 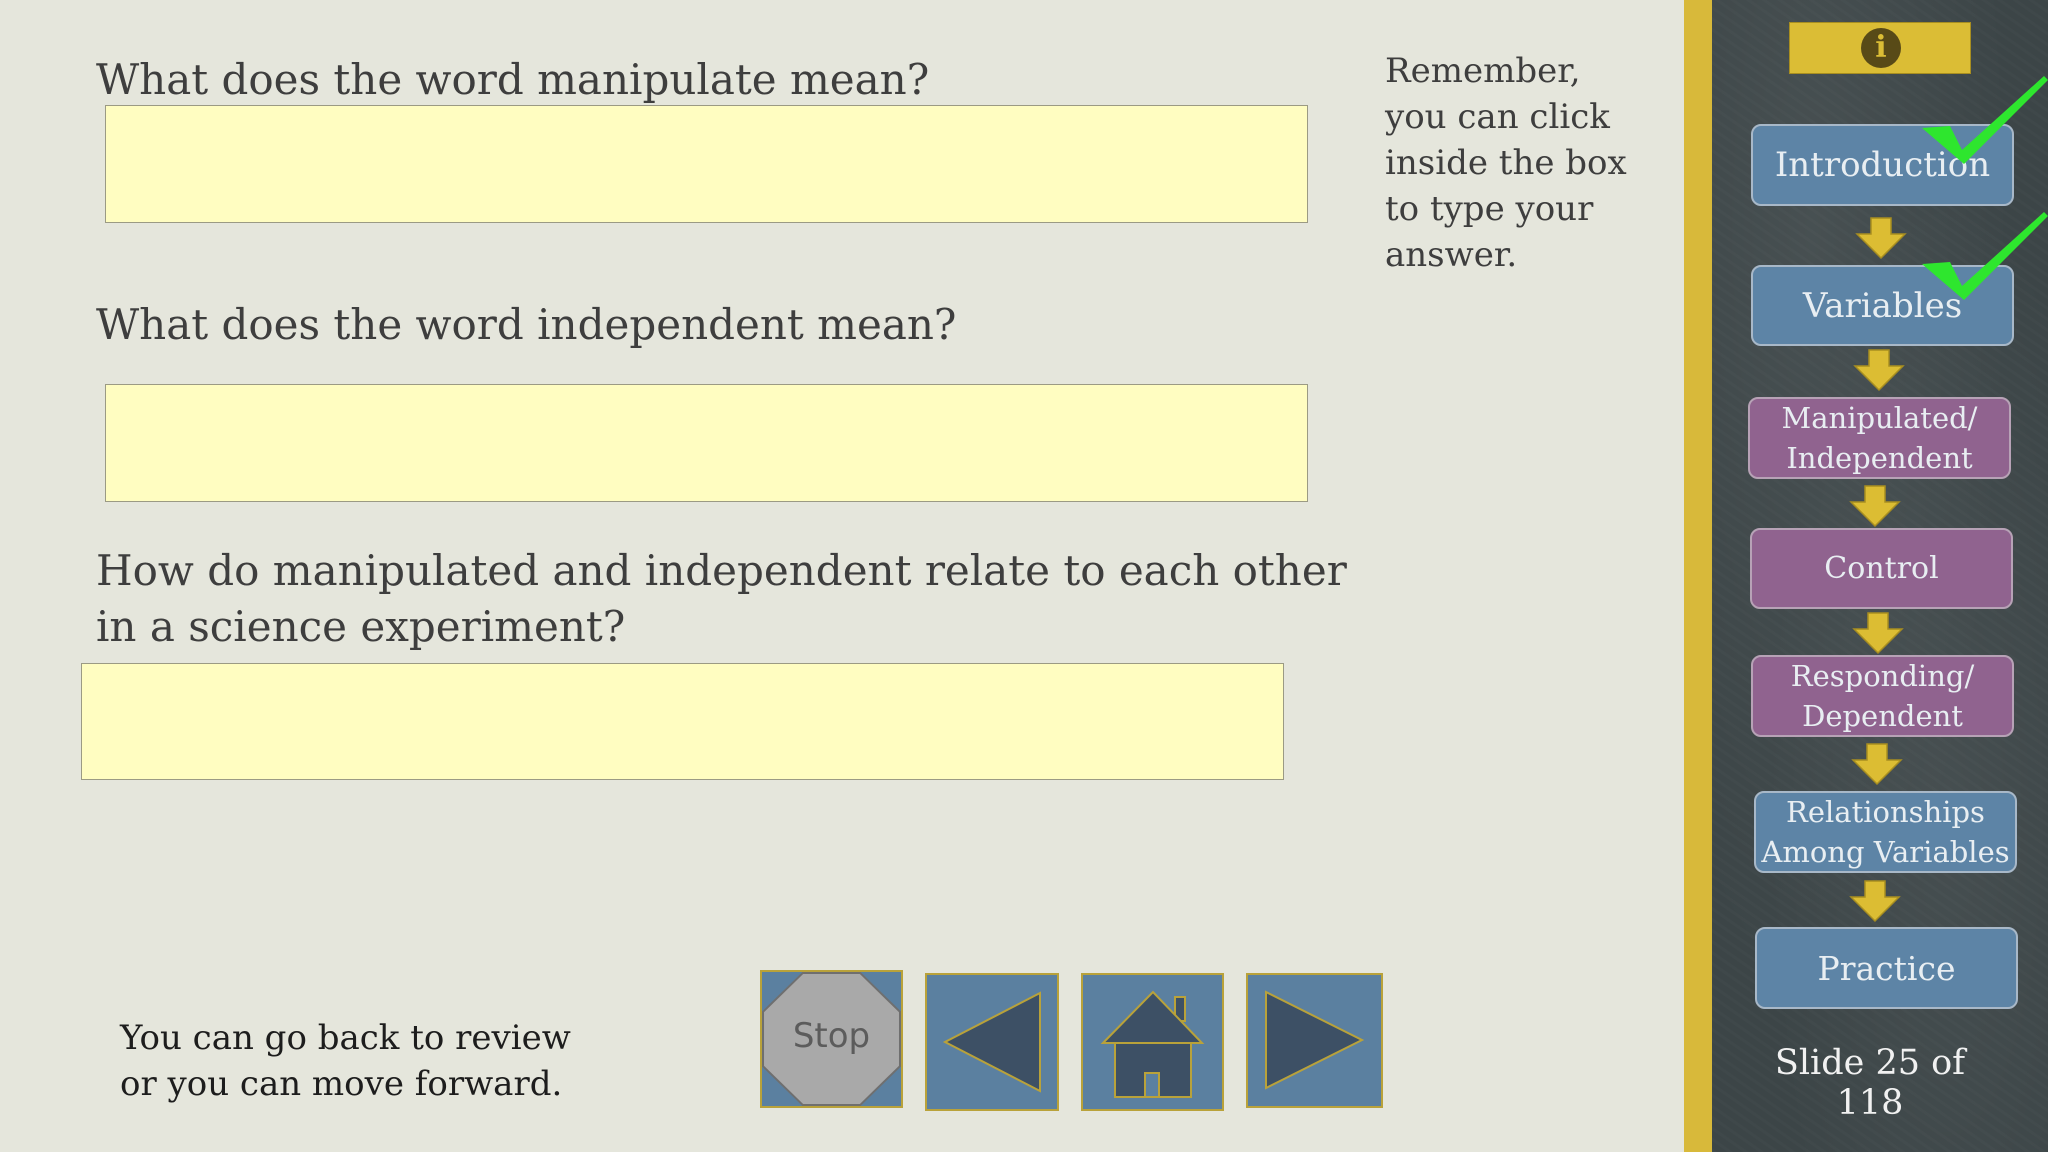 I want to click on house-icon, so click(x=1152, y=1044).